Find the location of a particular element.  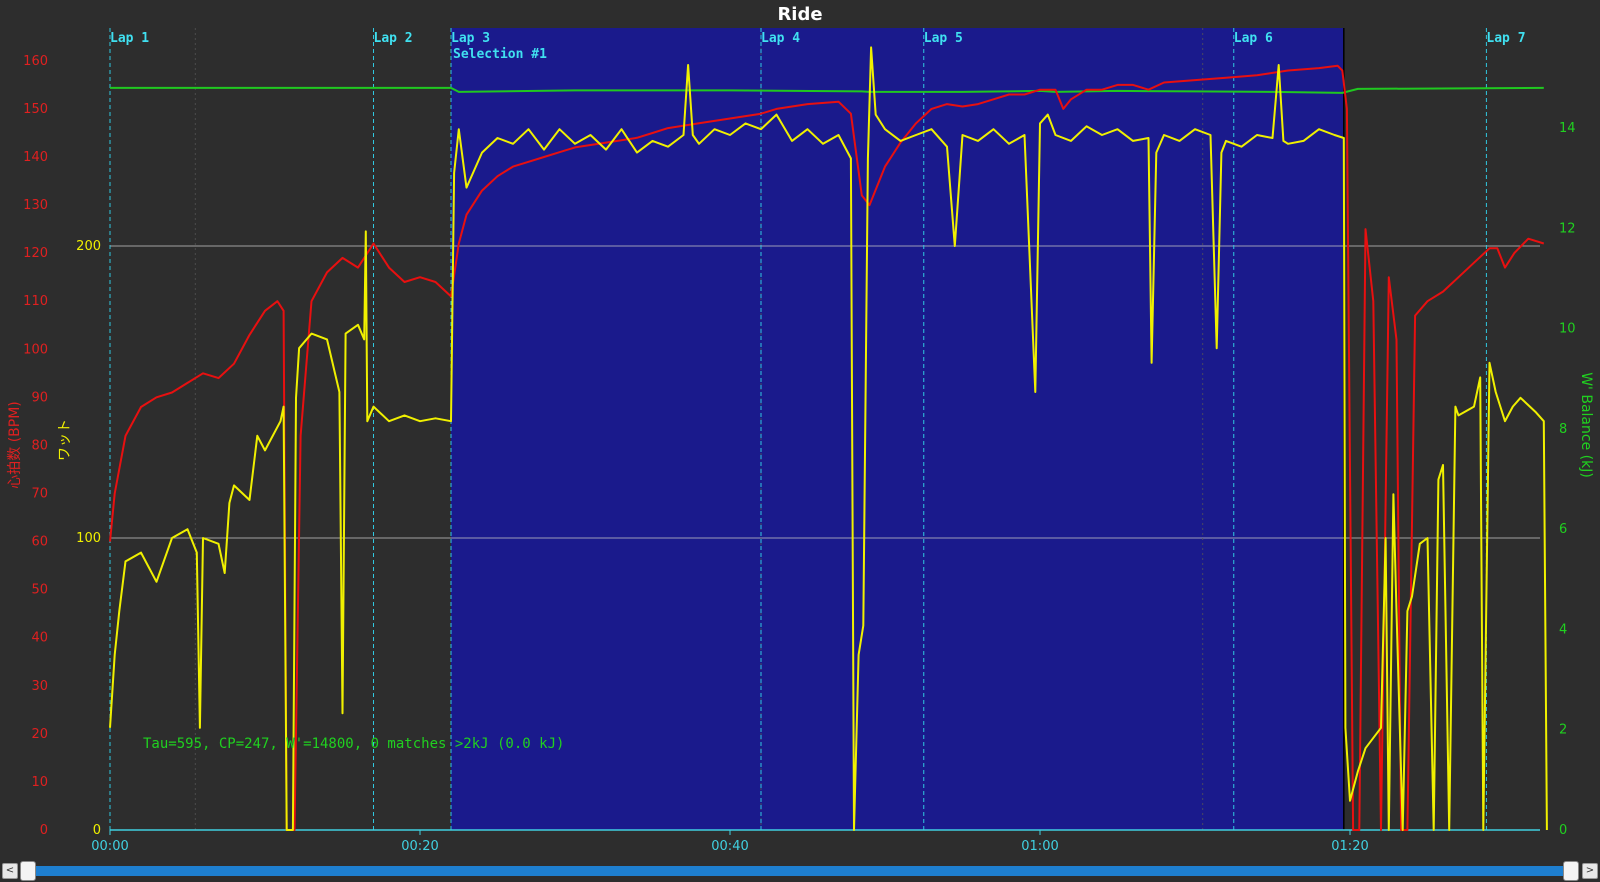

lap-label-6: Lap 6 is located at coordinates (1253, 38).